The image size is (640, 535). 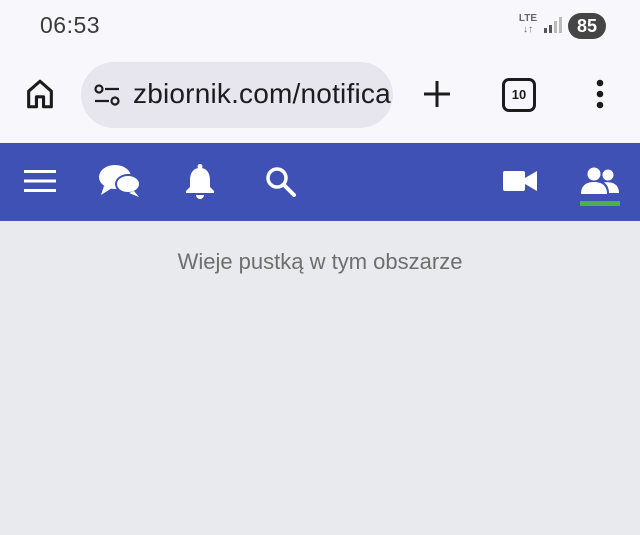 I want to click on app-navigation-bar, so click(x=320, y=182).